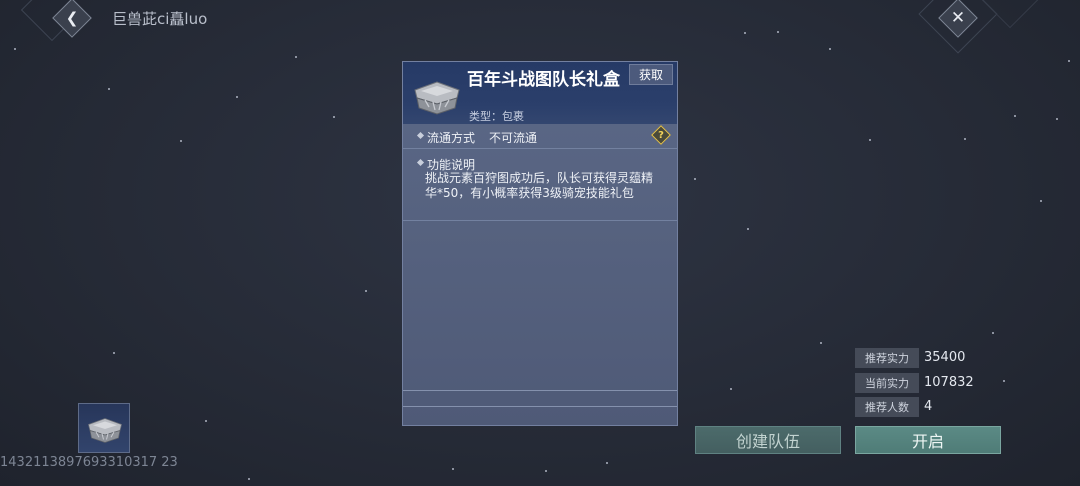 The image size is (1080, 486). What do you see at coordinates (768, 440) in the screenshot?
I see `create-team-button: 创建队伍` at bounding box center [768, 440].